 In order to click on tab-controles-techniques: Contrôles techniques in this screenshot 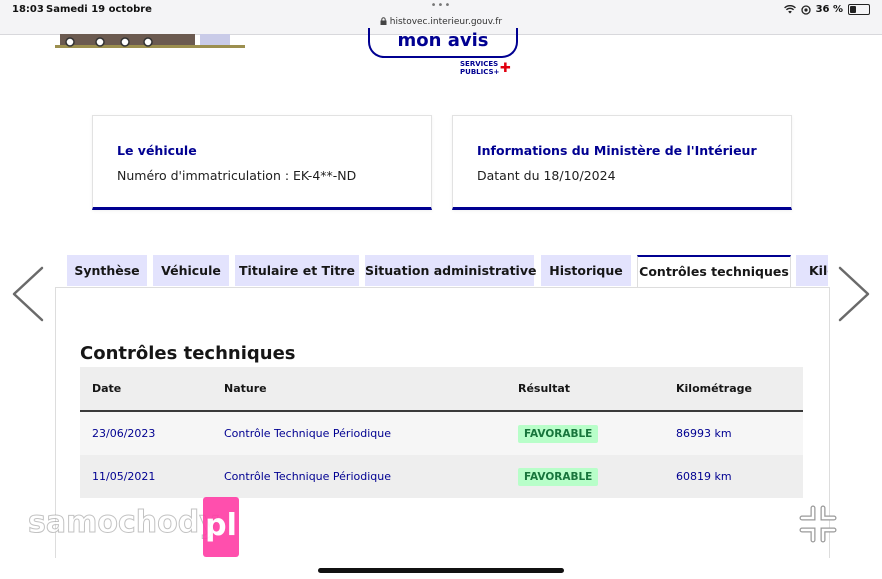, I will do `click(714, 271)`.